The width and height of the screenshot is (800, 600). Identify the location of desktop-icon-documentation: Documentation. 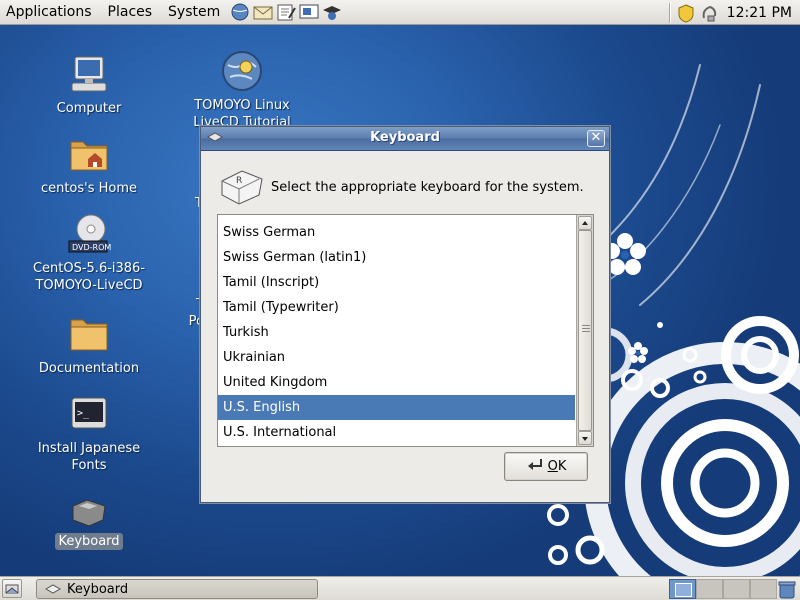
(89, 343).